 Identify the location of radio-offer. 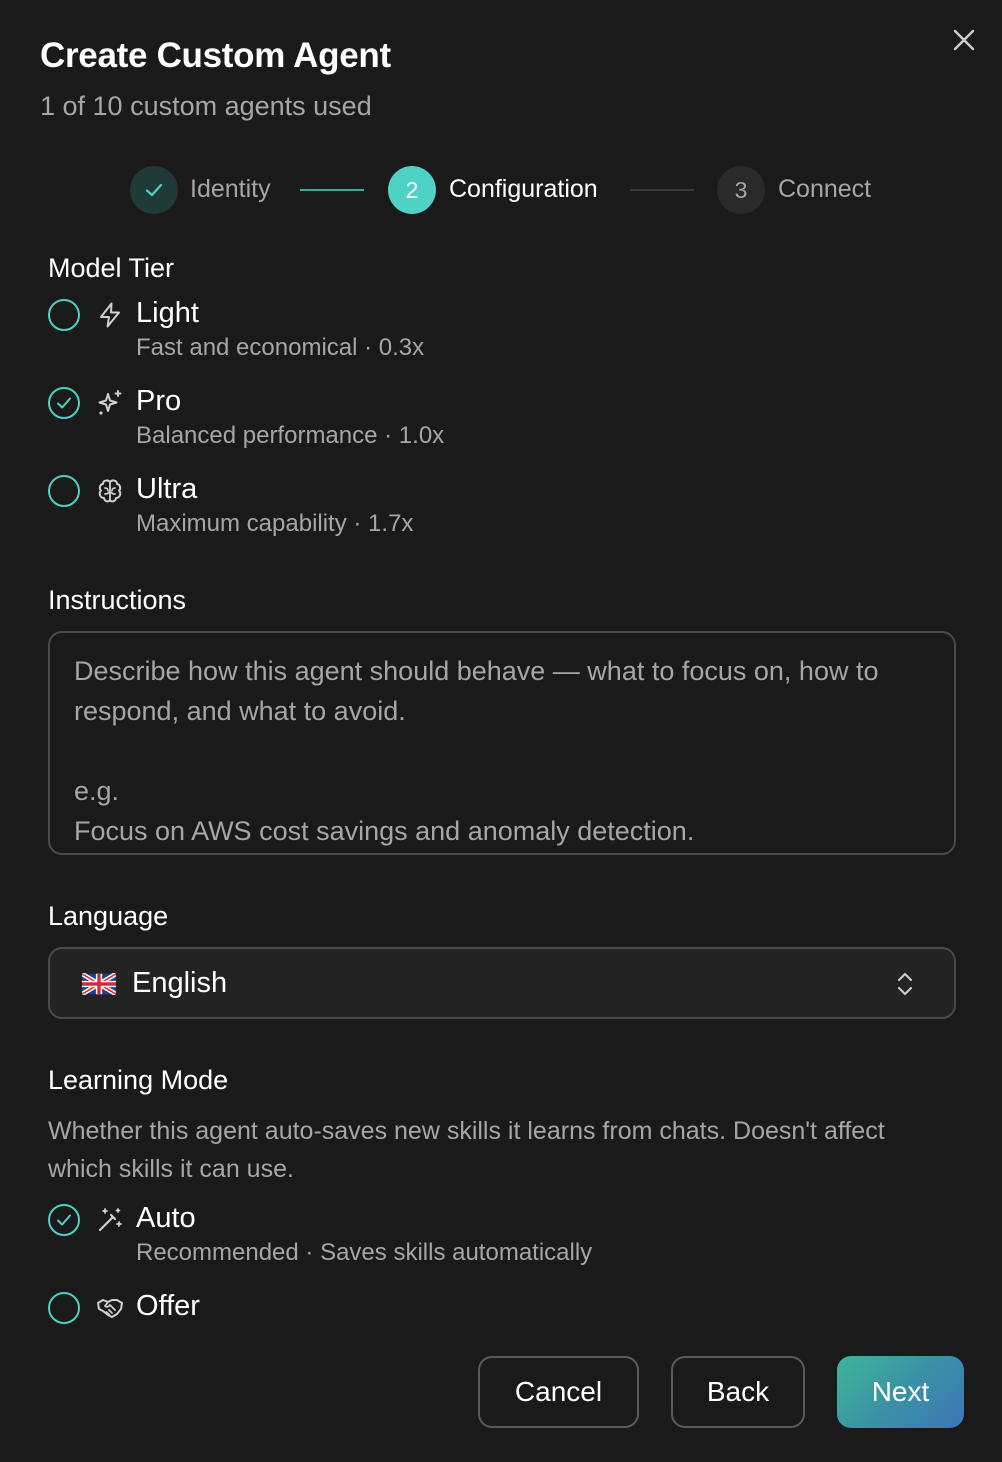
(64, 1308).